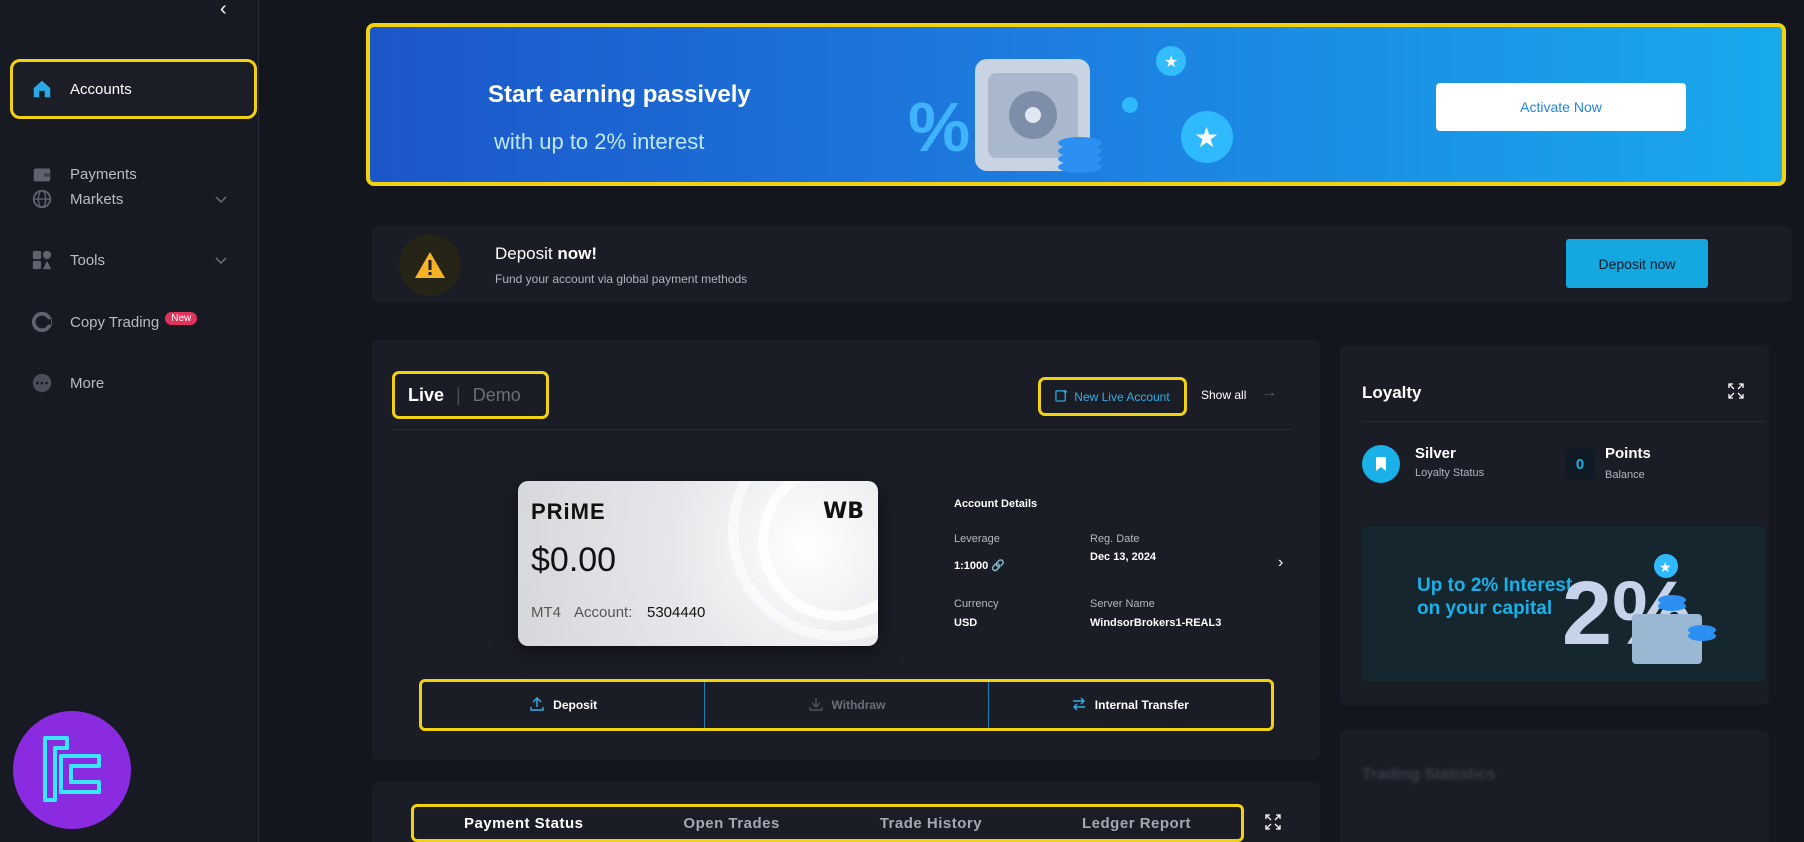 Image resolution: width=1804 pixels, height=842 pixels. What do you see at coordinates (133, 260) in the screenshot?
I see `sidebar-item-tools: Tools` at bounding box center [133, 260].